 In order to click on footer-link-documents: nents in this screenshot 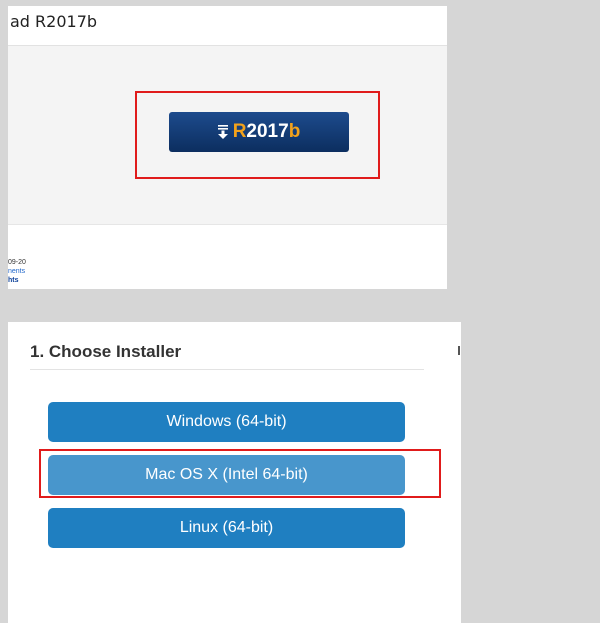, I will do `click(16, 271)`.